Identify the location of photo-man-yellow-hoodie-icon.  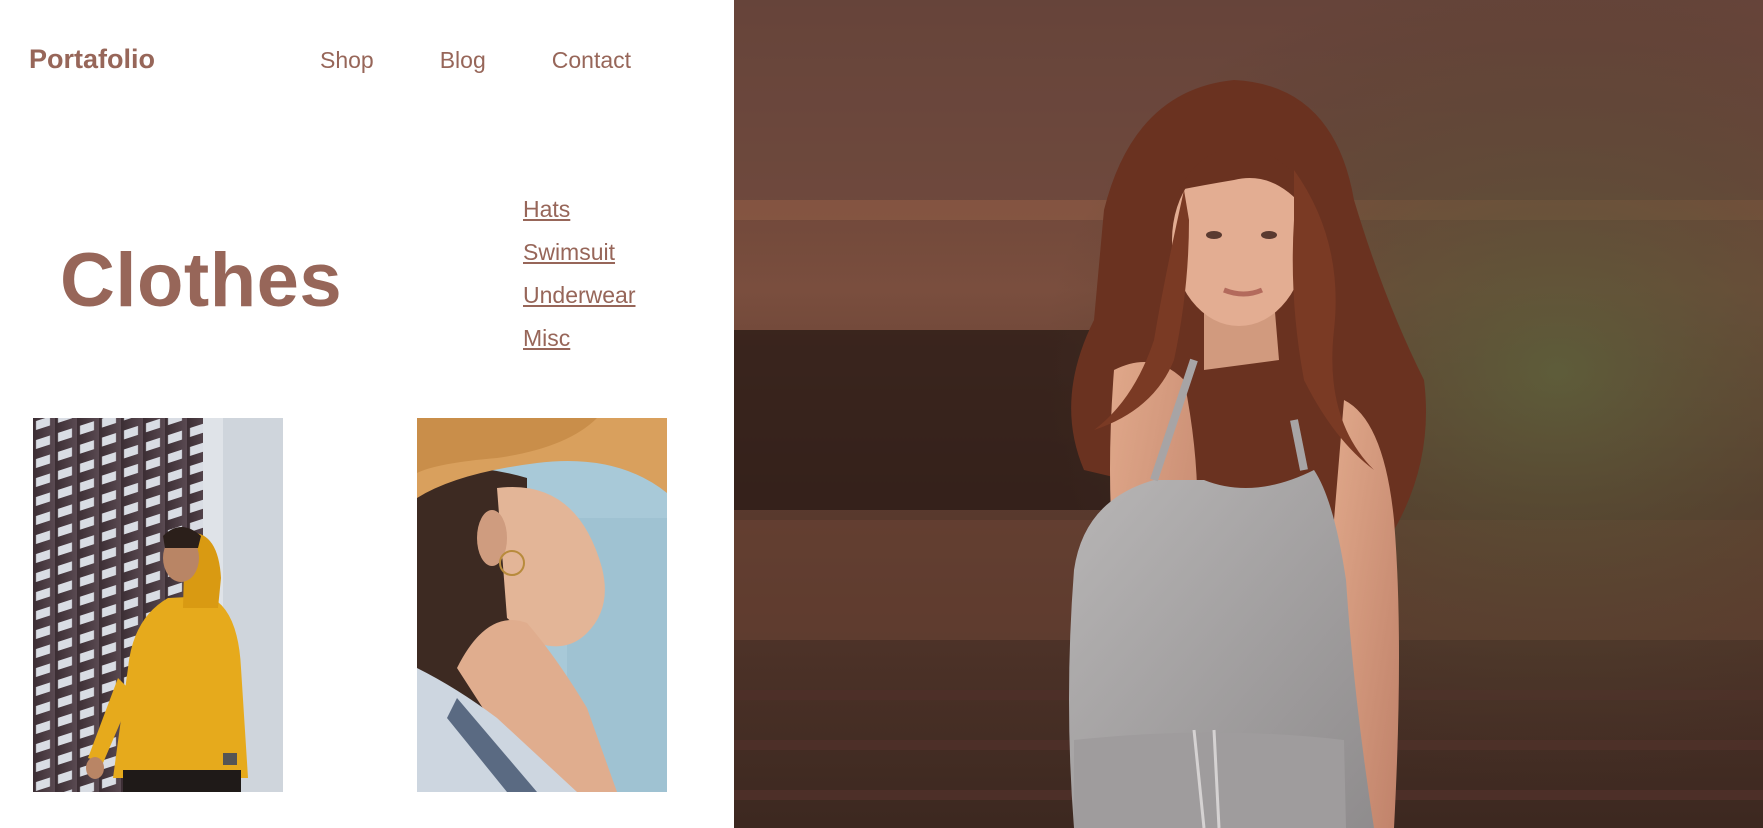
(158, 605).